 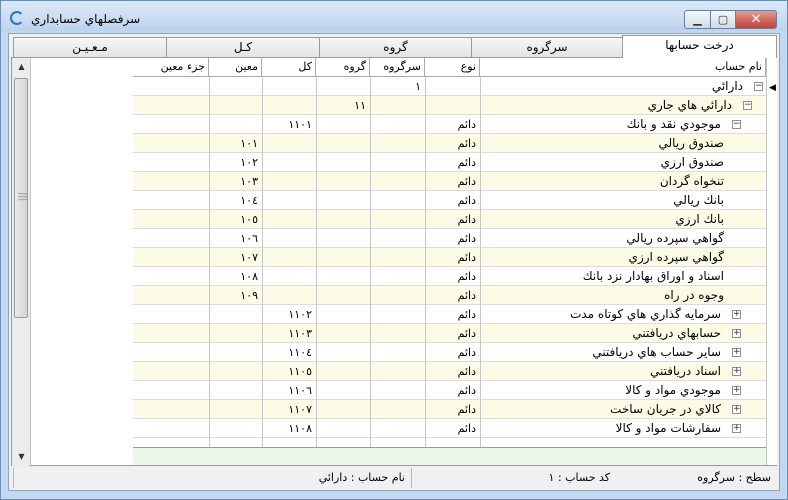 I want to click on table-row: ١٠٩ دائم وجوه در راه, so click(x=449, y=295).